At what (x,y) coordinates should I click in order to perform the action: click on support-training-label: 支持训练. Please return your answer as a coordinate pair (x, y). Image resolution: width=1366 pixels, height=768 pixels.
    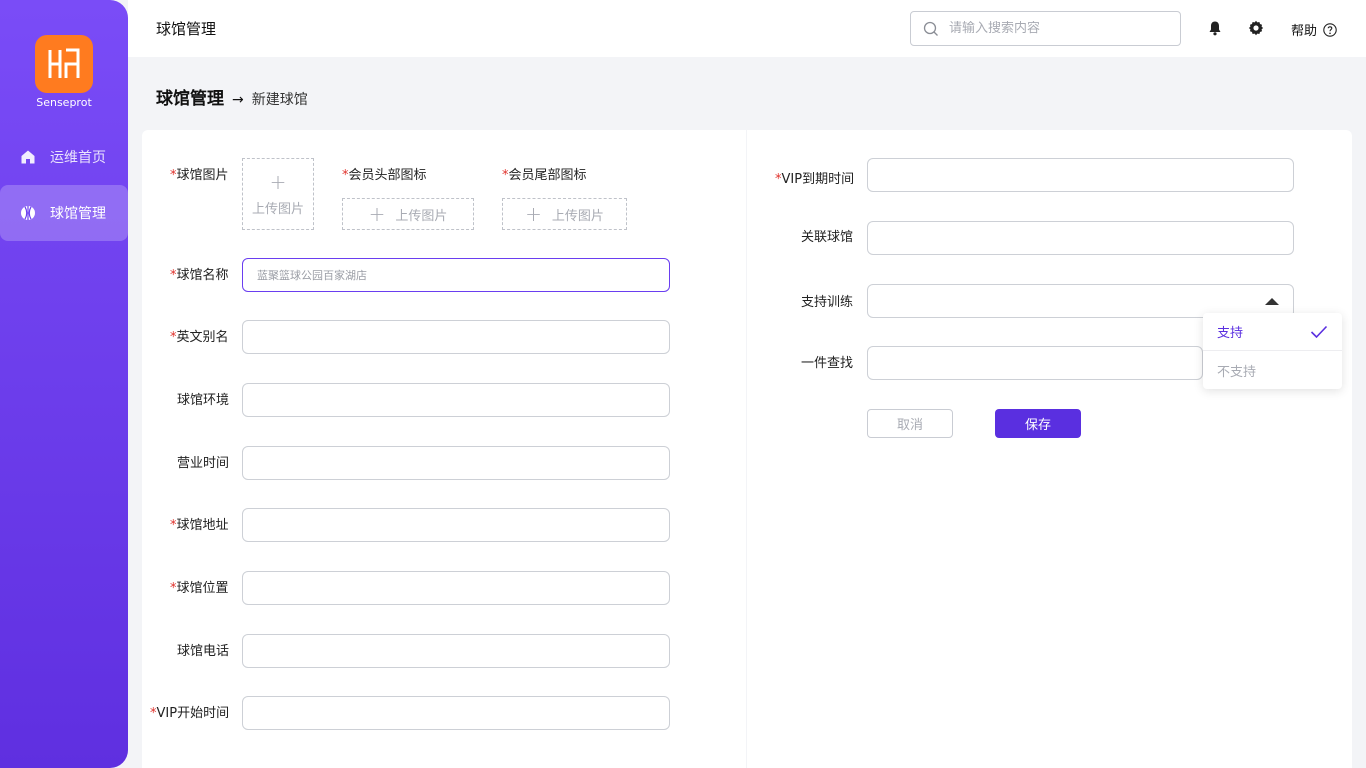
    Looking at the image, I should click on (827, 302).